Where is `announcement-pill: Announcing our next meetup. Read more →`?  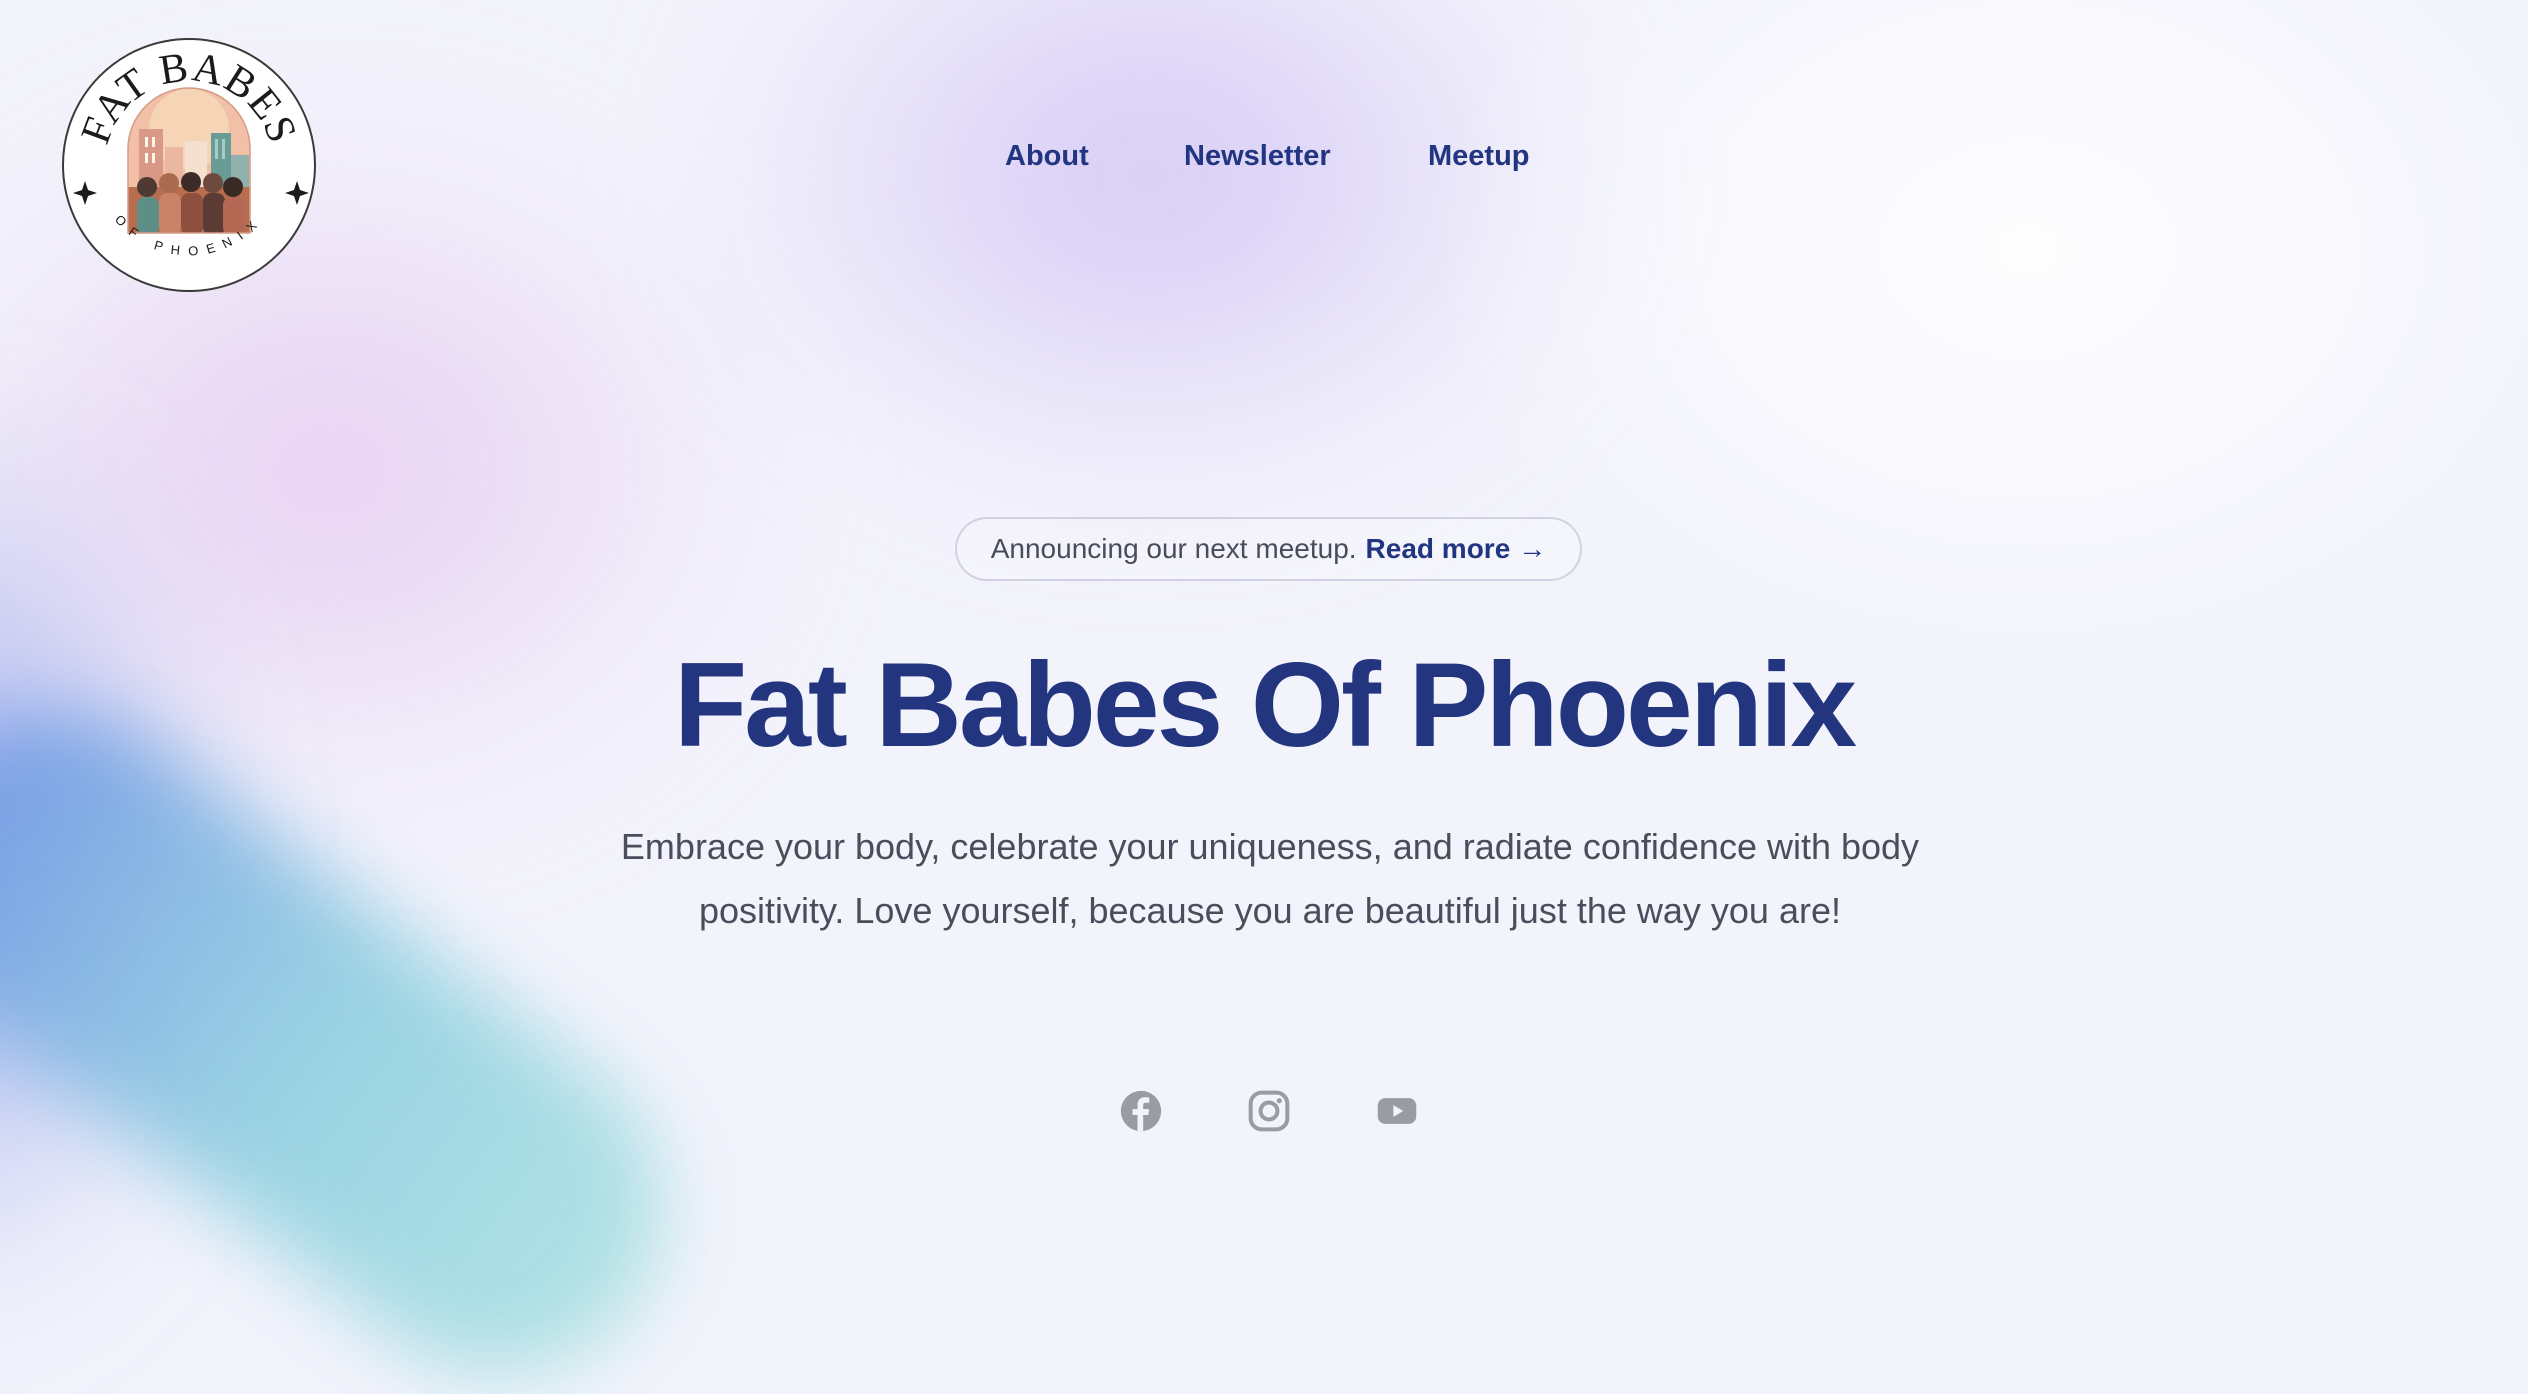
announcement-pill: Announcing our next meetup. Read more → is located at coordinates (1268, 549).